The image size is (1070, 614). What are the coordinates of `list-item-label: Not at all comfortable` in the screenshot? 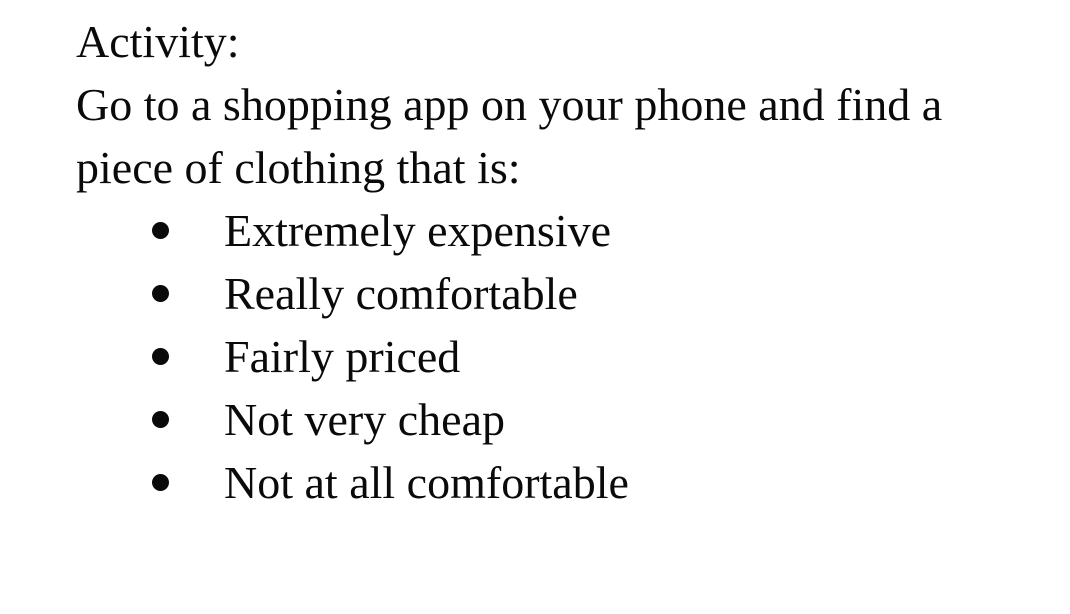 It's located at (426, 482).